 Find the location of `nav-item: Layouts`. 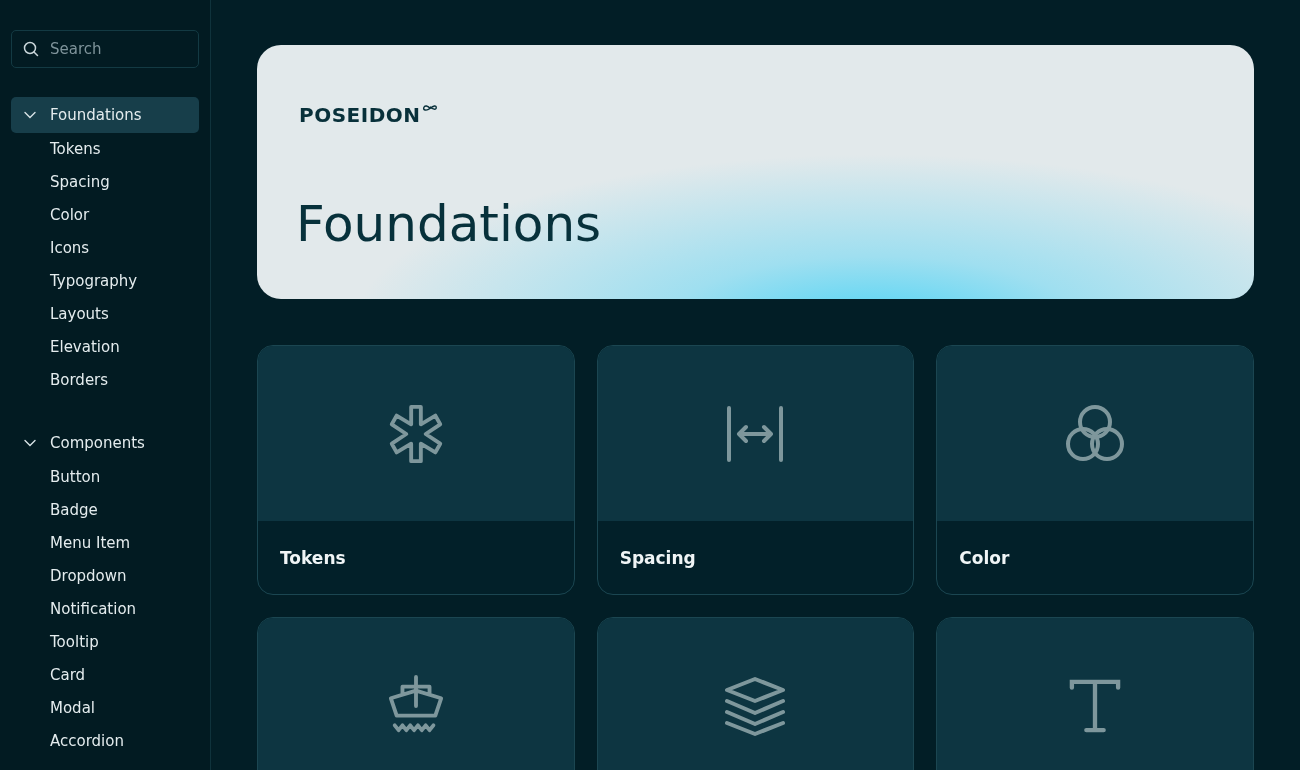

nav-item: Layouts is located at coordinates (105, 314).